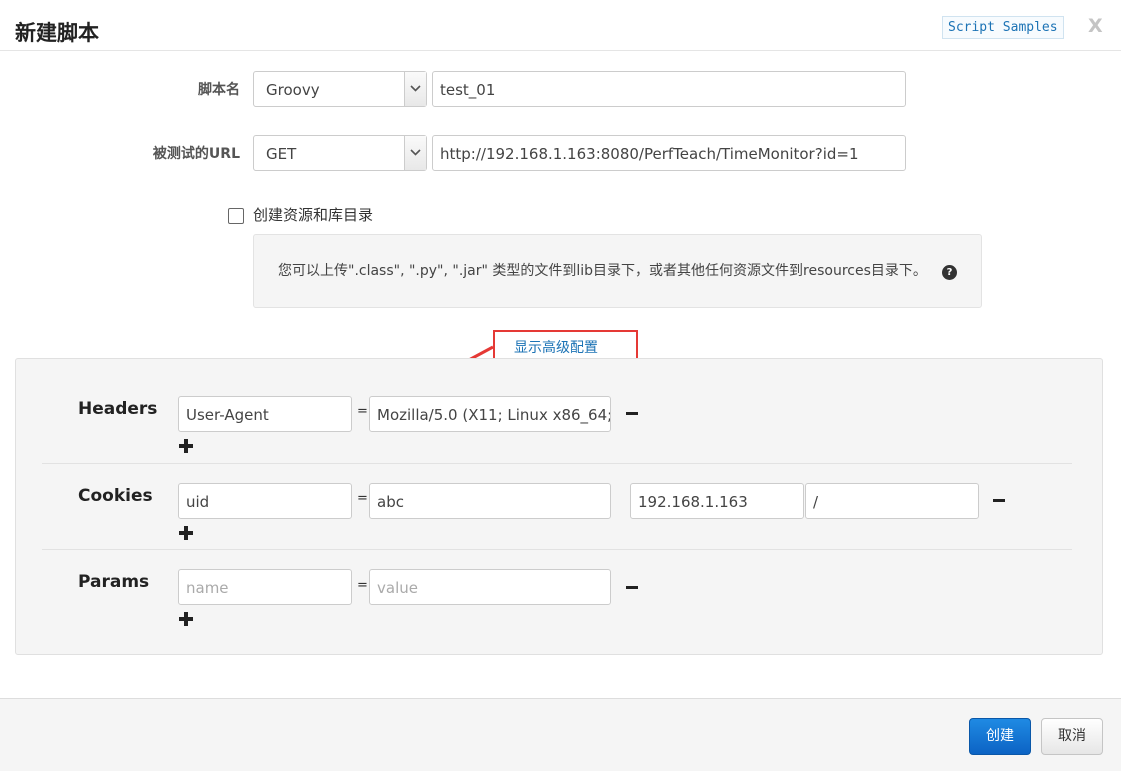 The height and width of the screenshot is (771, 1121). Describe the element at coordinates (207, 588) in the screenshot. I see `param-name-placeholder: name` at that location.